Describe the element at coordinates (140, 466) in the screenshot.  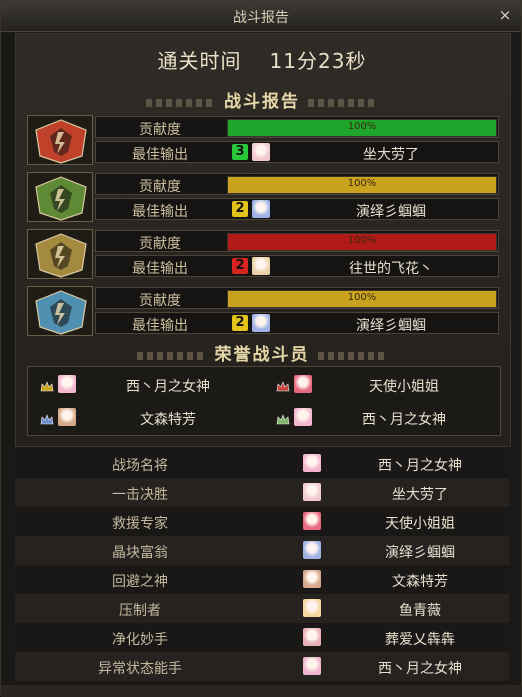
I see `award-title: 战场名将` at that location.